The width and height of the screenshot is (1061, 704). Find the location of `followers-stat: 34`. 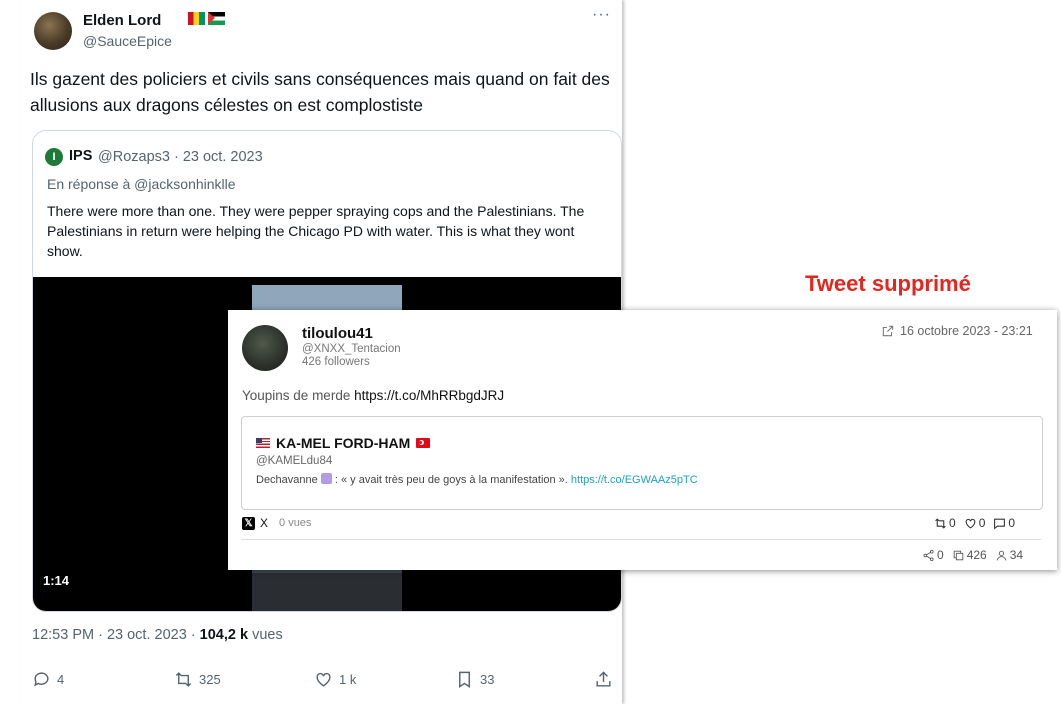

followers-stat: 34 is located at coordinates (1009, 555).